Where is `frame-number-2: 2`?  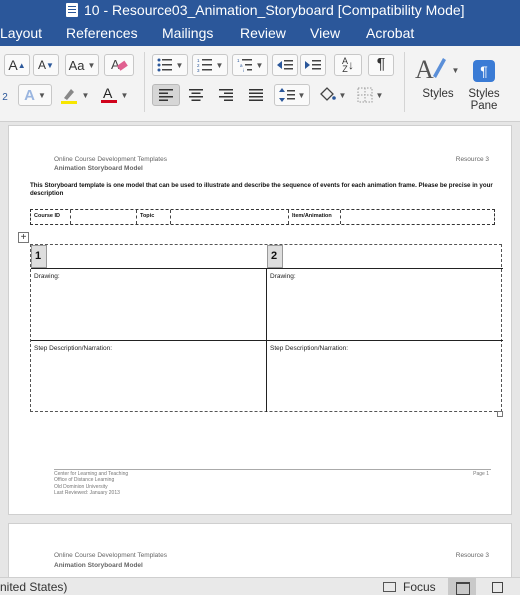
frame-number-2: 2 is located at coordinates (275, 256).